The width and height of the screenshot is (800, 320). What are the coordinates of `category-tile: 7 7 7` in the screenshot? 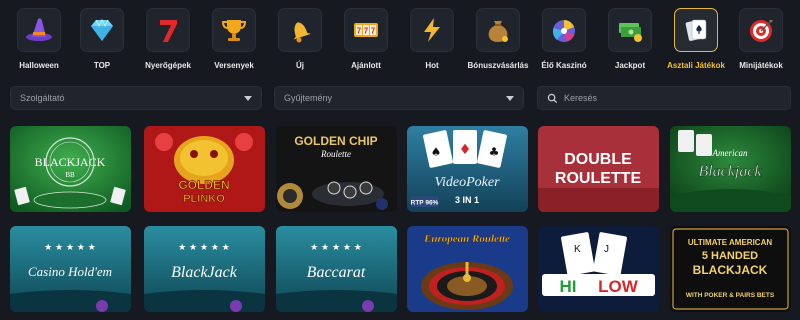 It's located at (366, 30).